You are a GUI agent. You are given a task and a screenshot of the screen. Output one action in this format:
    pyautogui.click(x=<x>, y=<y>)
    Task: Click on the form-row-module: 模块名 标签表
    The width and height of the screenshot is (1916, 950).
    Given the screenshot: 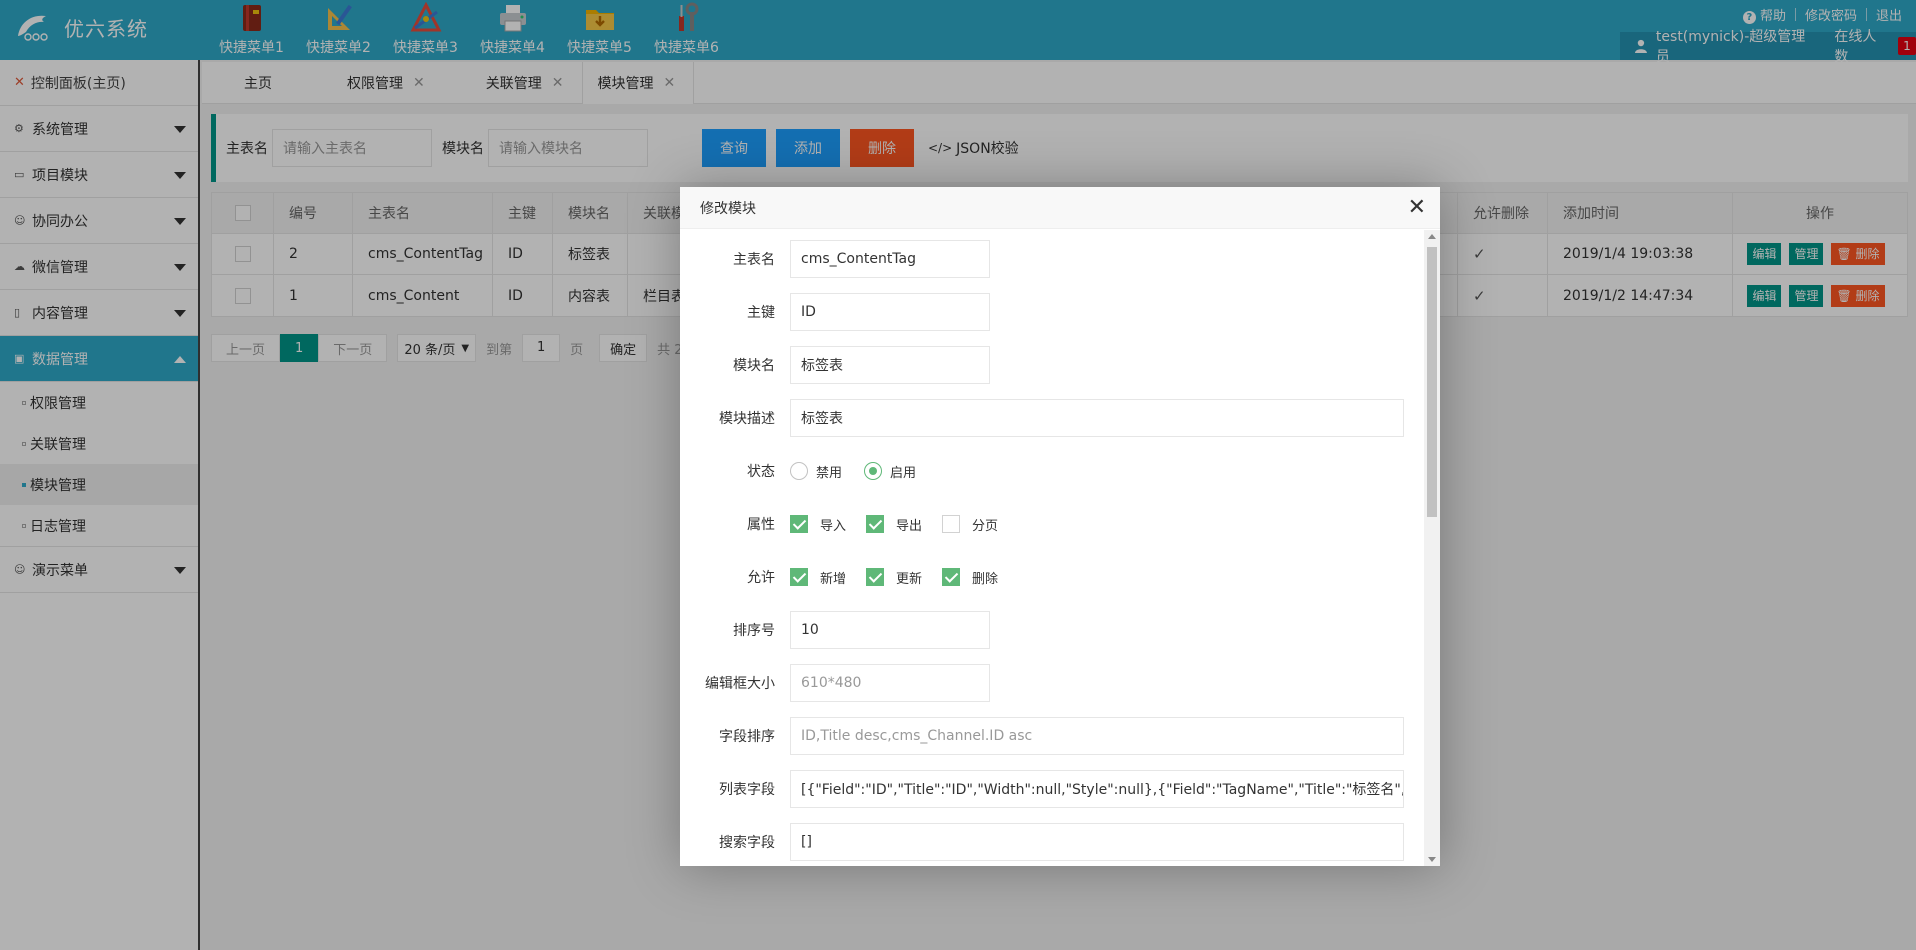 What is the action you would take?
    pyautogui.click(x=835, y=365)
    